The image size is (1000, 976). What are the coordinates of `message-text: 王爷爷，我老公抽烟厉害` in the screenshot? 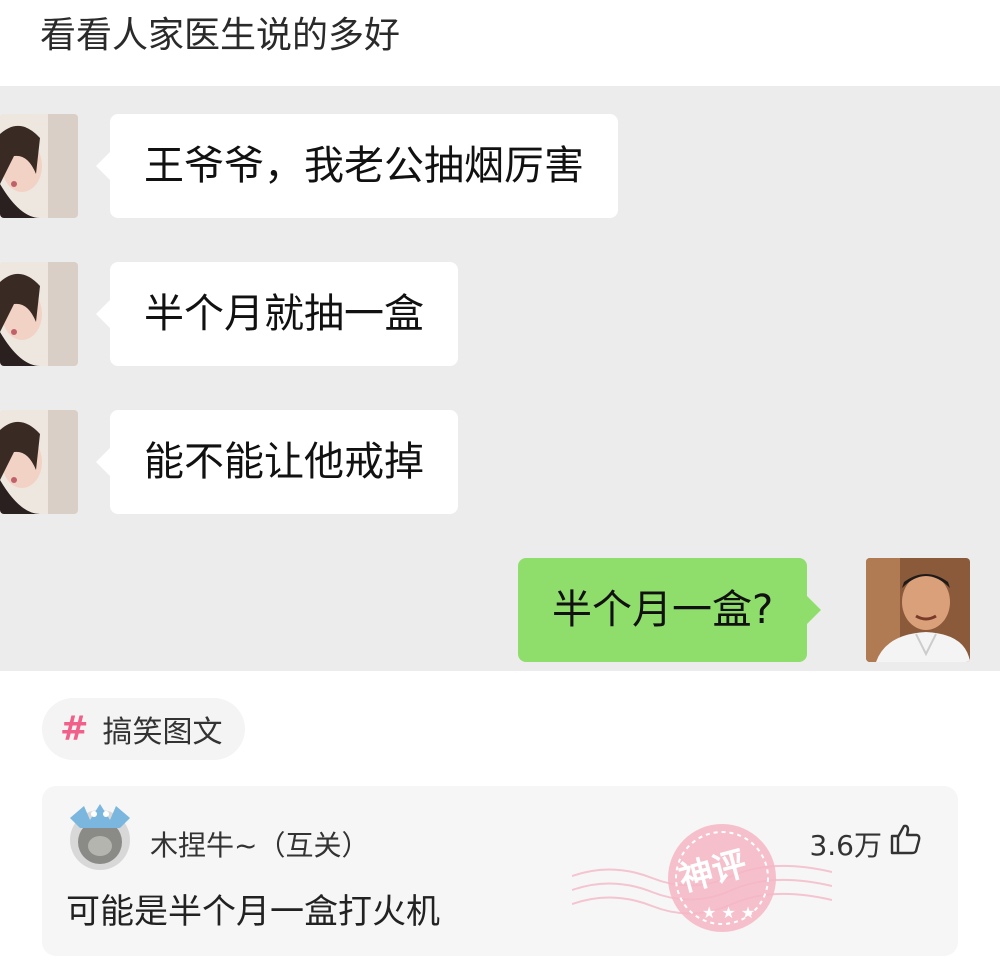 It's located at (364, 166).